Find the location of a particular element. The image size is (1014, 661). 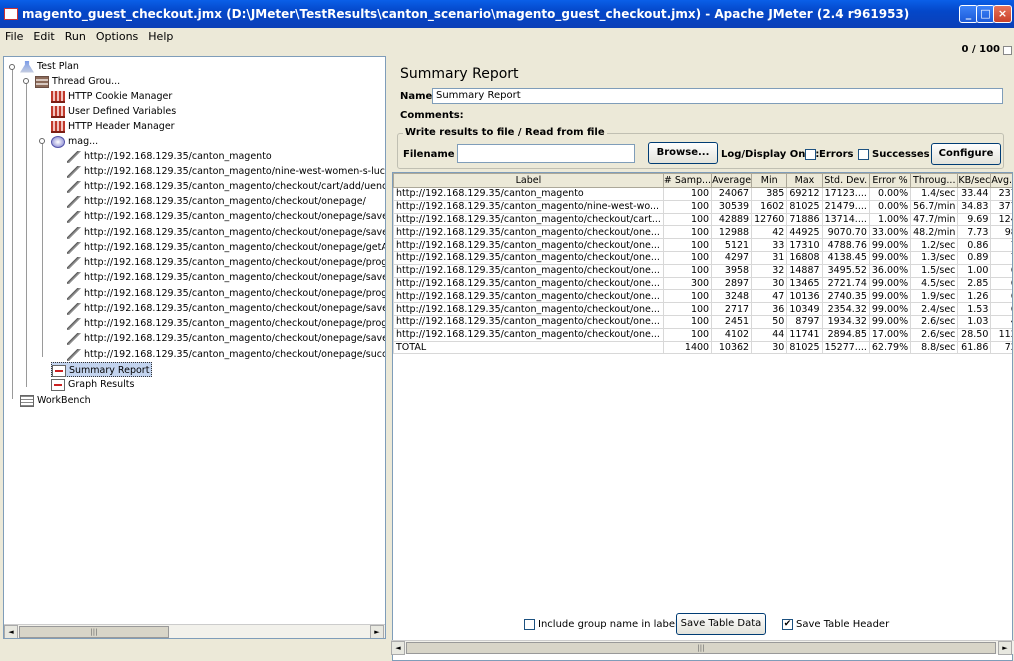

cell-value: 10136 is located at coordinates (804, 296).